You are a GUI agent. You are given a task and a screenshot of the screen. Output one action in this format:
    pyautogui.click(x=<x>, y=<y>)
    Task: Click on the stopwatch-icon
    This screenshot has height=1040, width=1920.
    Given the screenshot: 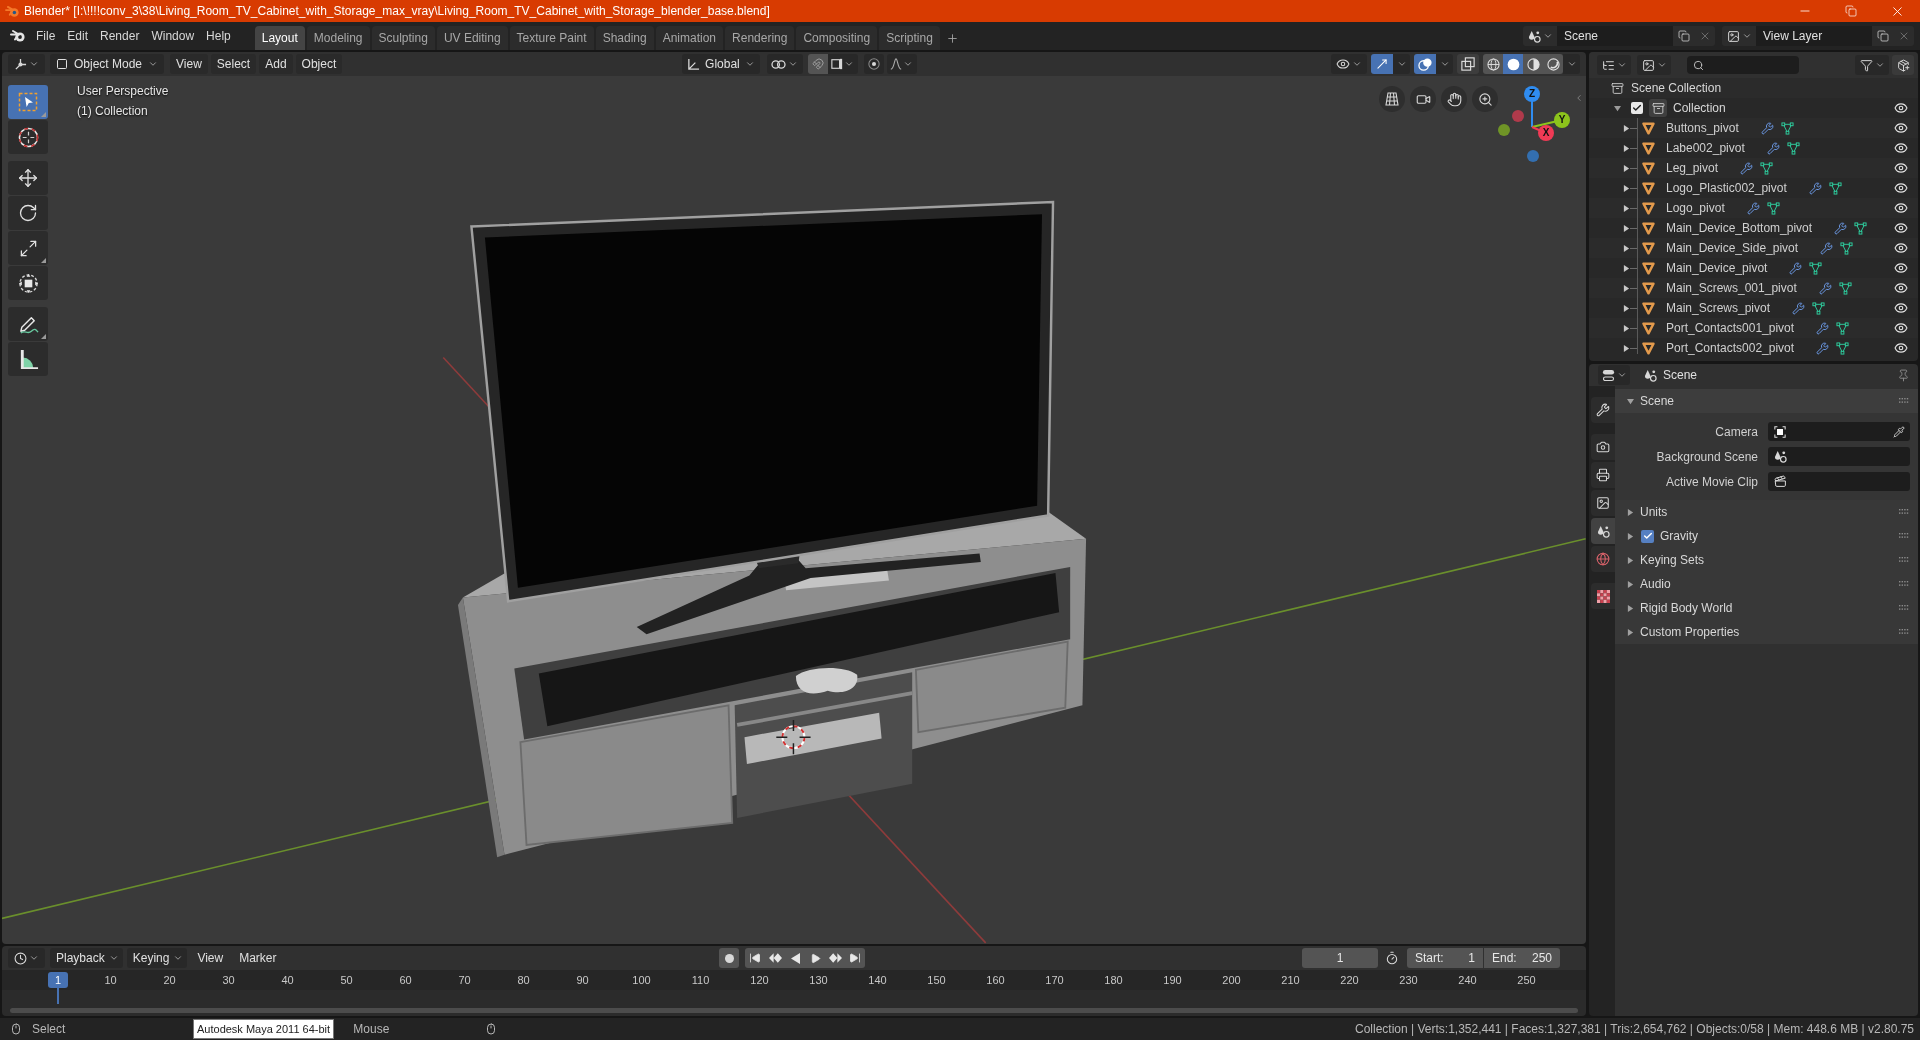 What is the action you would take?
    pyautogui.click(x=1392, y=958)
    